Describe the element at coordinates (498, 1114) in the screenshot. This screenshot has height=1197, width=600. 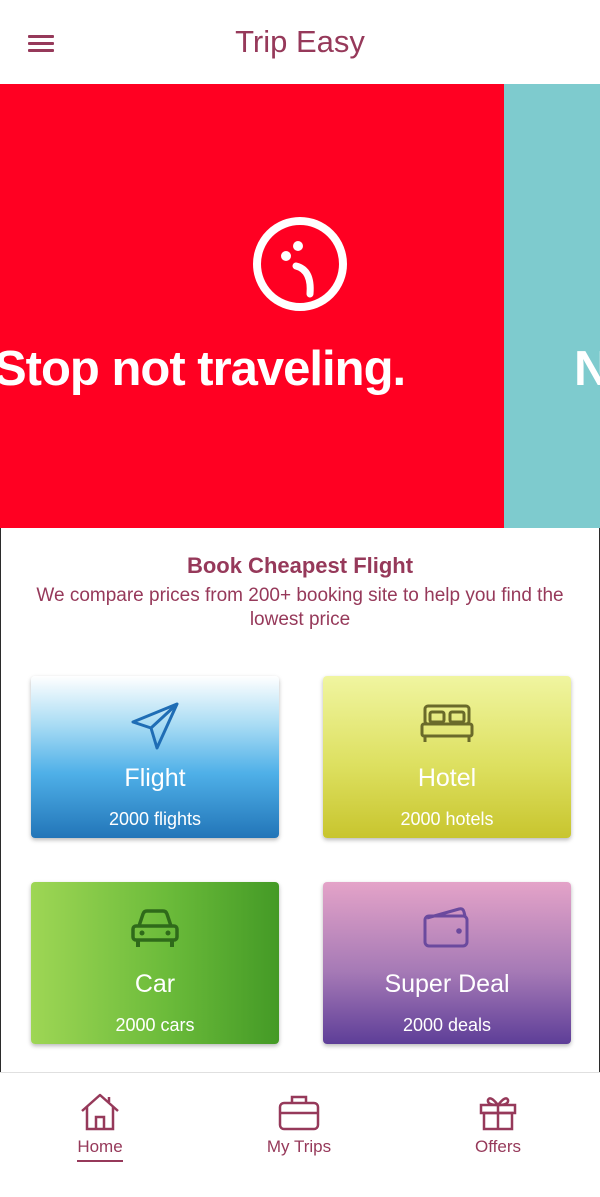
I see `gift-icon` at that location.